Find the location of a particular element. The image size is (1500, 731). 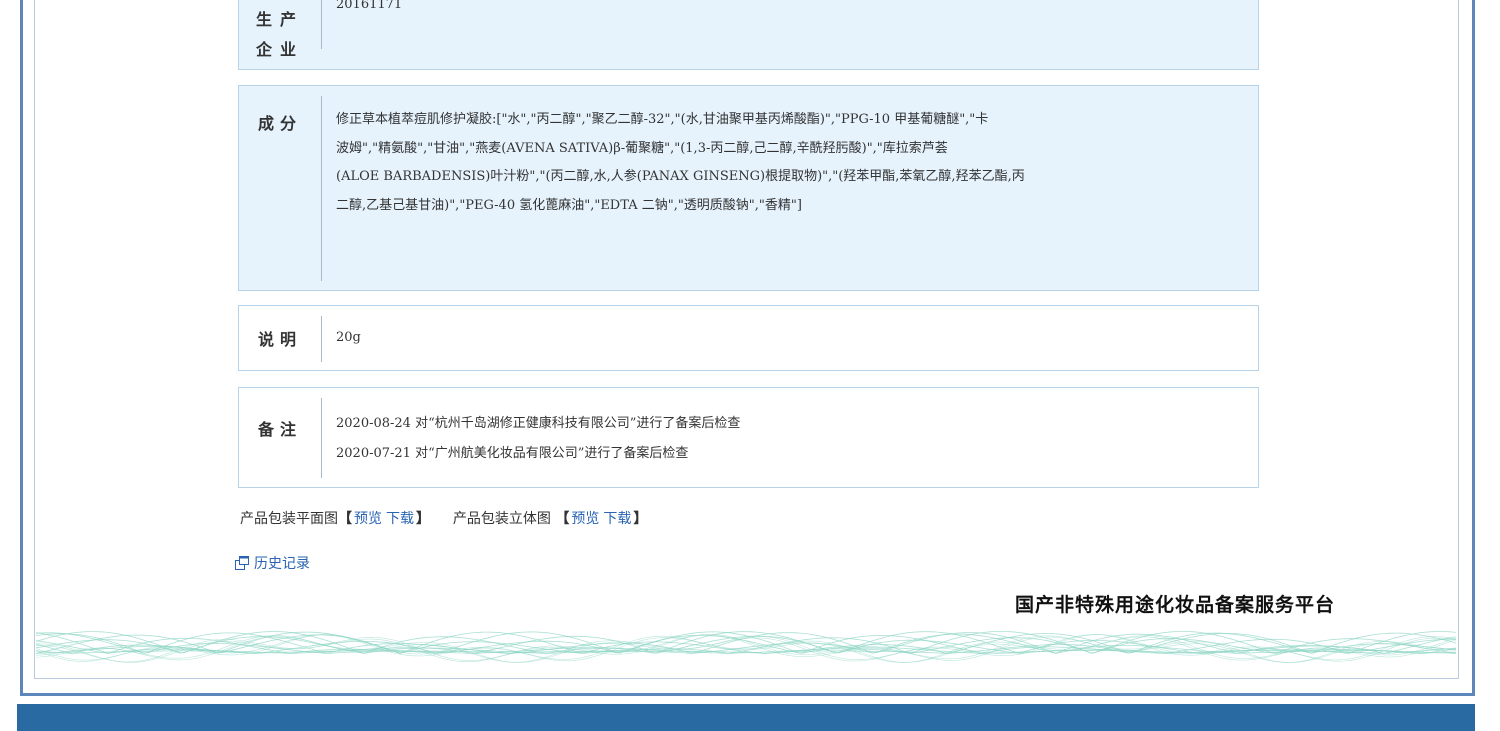

producer-label: 生产 企业 is located at coordinates (280, 37).